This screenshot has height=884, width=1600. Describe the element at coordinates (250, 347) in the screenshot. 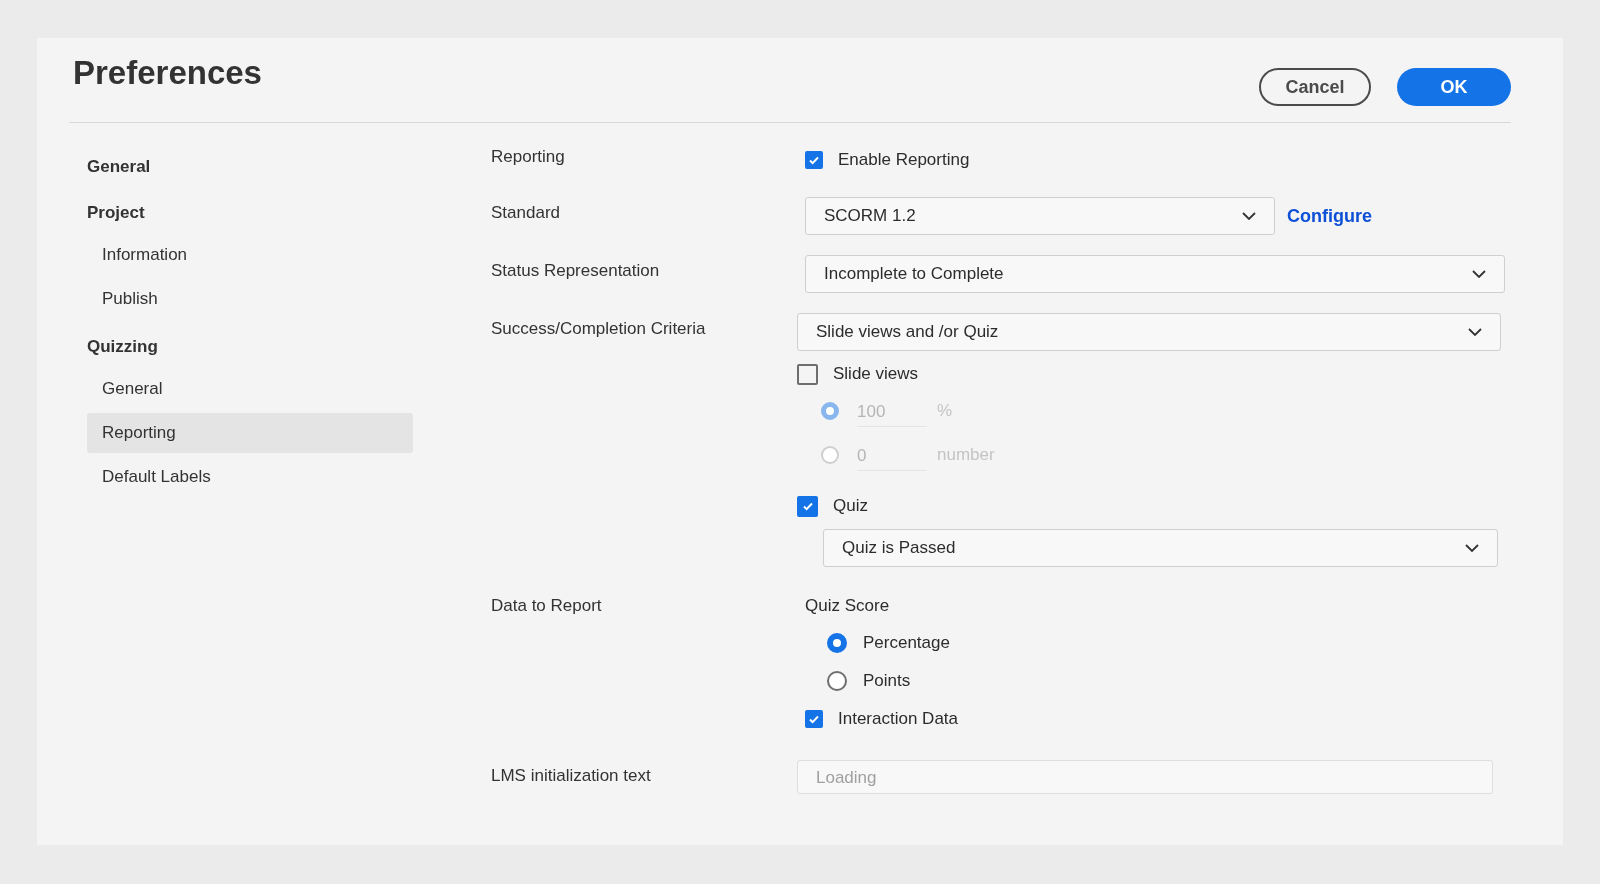

I see `sidebar-category: Quizzing` at that location.